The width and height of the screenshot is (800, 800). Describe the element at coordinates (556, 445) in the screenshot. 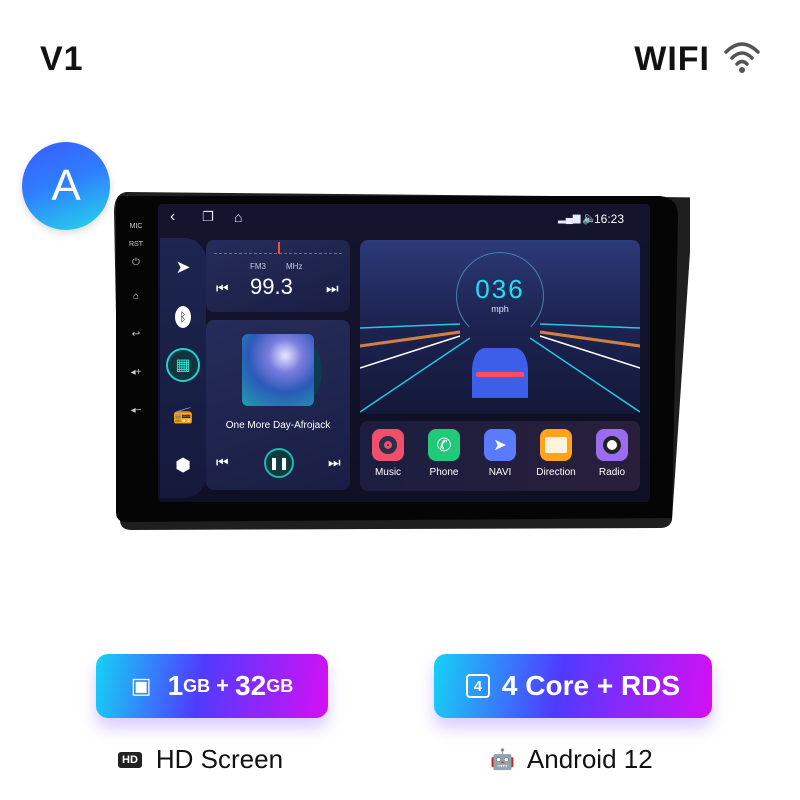

I see `direction-app-icon` at that location.